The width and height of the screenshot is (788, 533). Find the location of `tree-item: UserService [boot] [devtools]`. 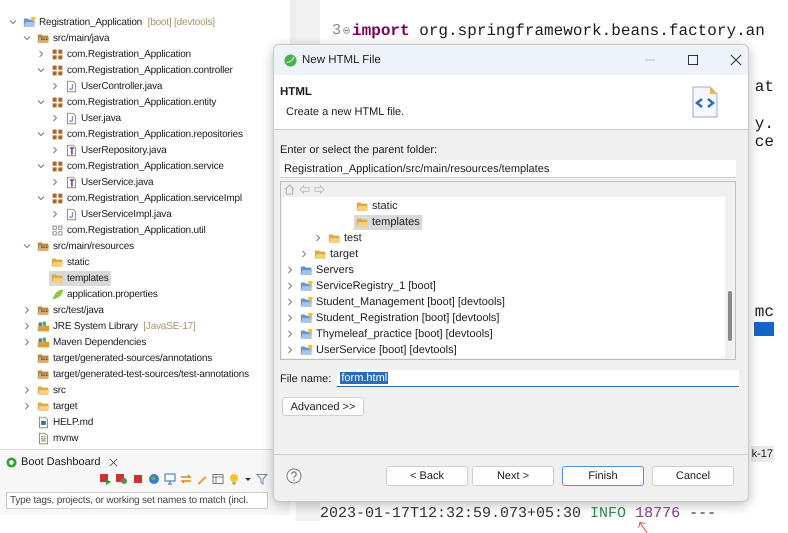

tree-item: UserService [boot] [devtools] is located at coordinates (378, 350).